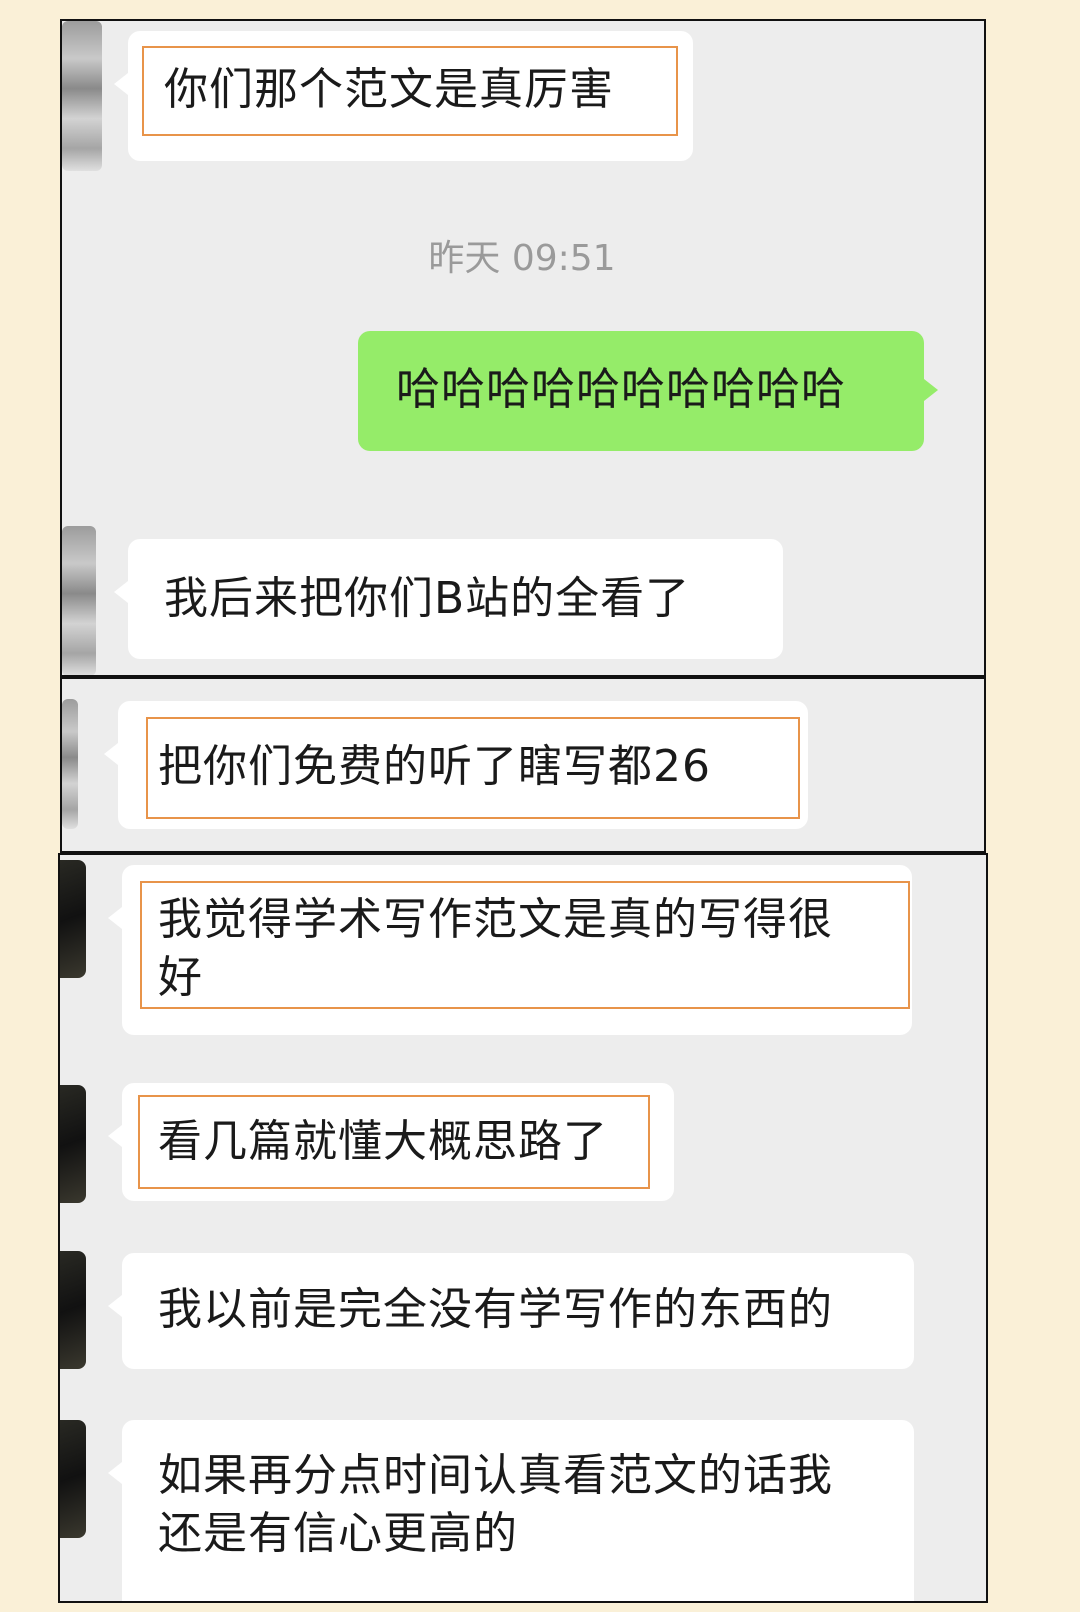 Image resolution: width=1080 pixels, height=1612 pixels. What do you see at coordinates (522, 258) in the screenshot?
I see `message-timestamp: 昨天 09:51` at bounding box center [522, 258].